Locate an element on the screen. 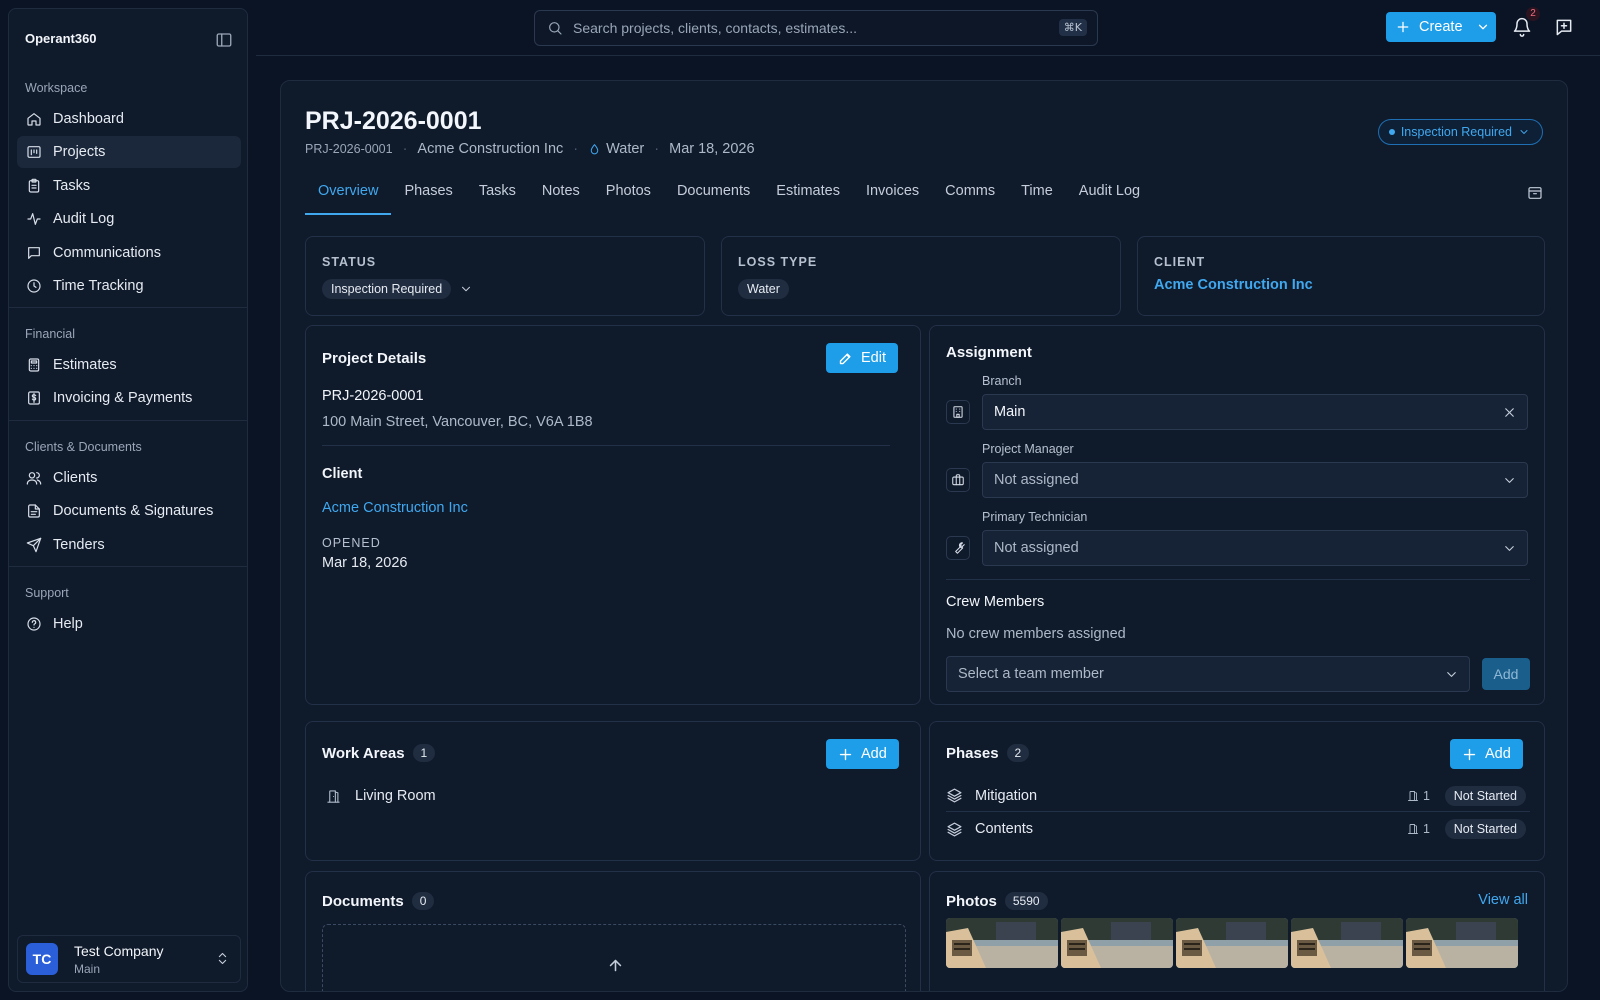 Image resolution: width=1600 pixels, height=1000 pixels. branch-value: Main is located at coordinates (1010, 412).